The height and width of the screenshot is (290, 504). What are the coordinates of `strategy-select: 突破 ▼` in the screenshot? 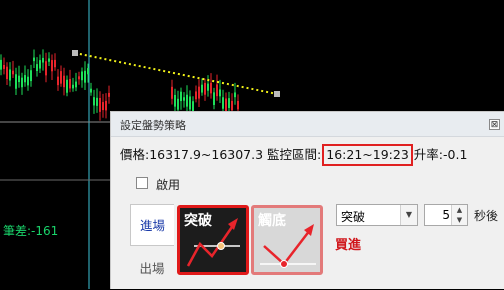 It's located at (377, 215).